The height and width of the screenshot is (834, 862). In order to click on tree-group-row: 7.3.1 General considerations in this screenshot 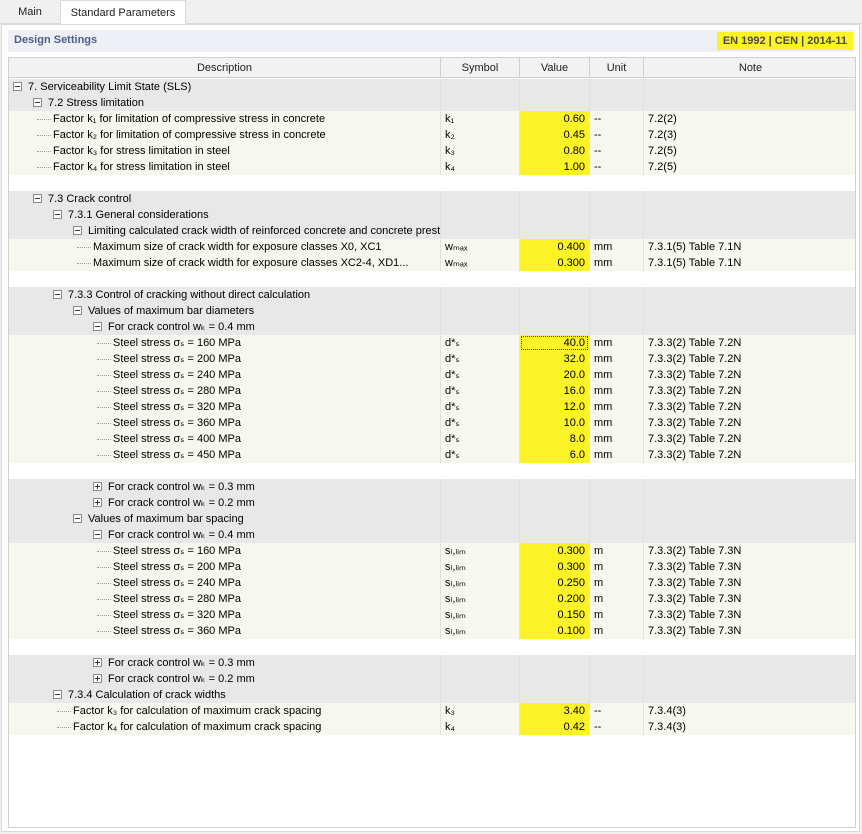, I will do `click(432, 215)`.